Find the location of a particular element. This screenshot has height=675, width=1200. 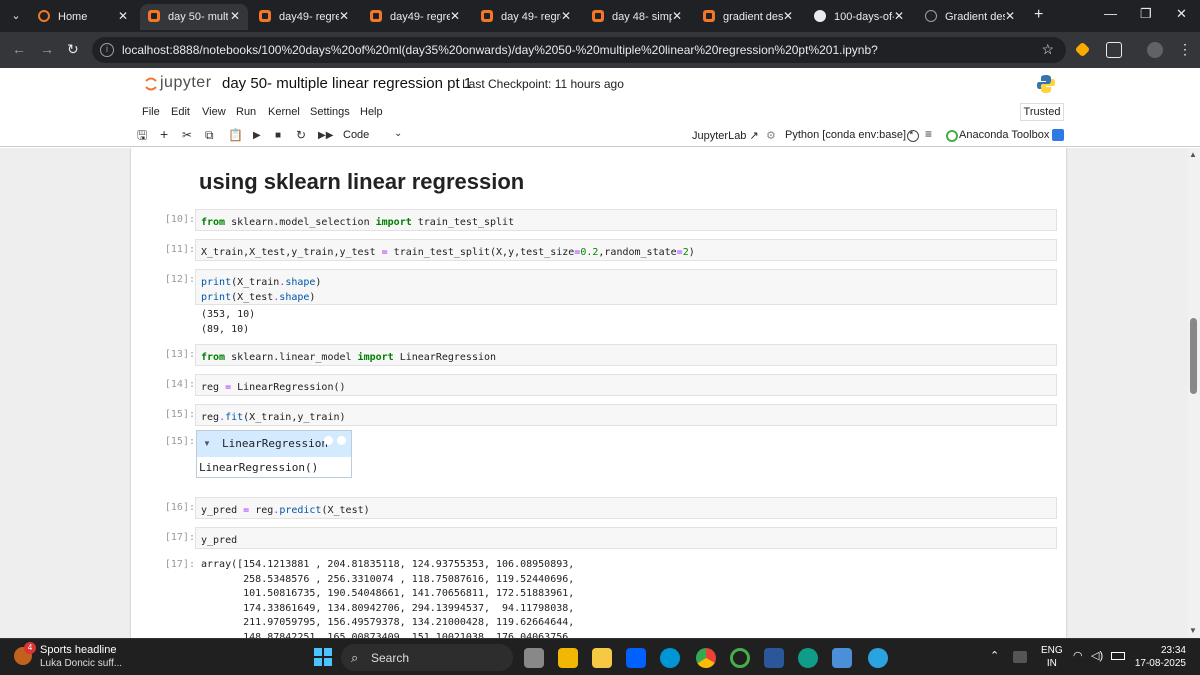

tab-day50-active: day 50- multi ✕ is located at coordinates (194, 17).